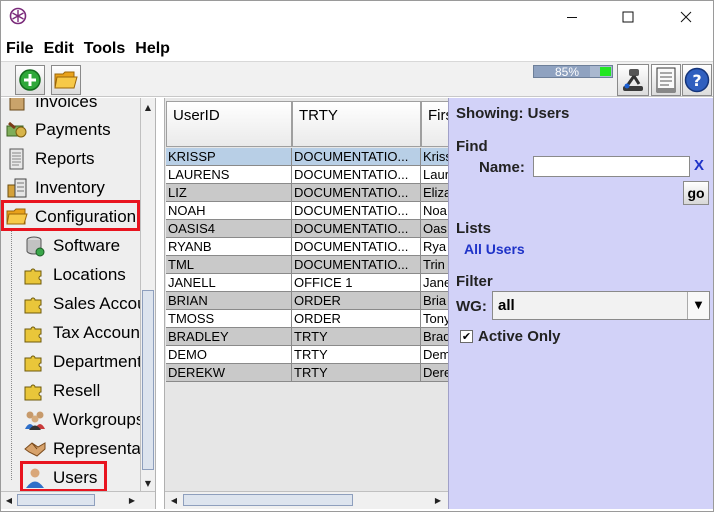  I want to click on menu-file: File, so click(20, 47).